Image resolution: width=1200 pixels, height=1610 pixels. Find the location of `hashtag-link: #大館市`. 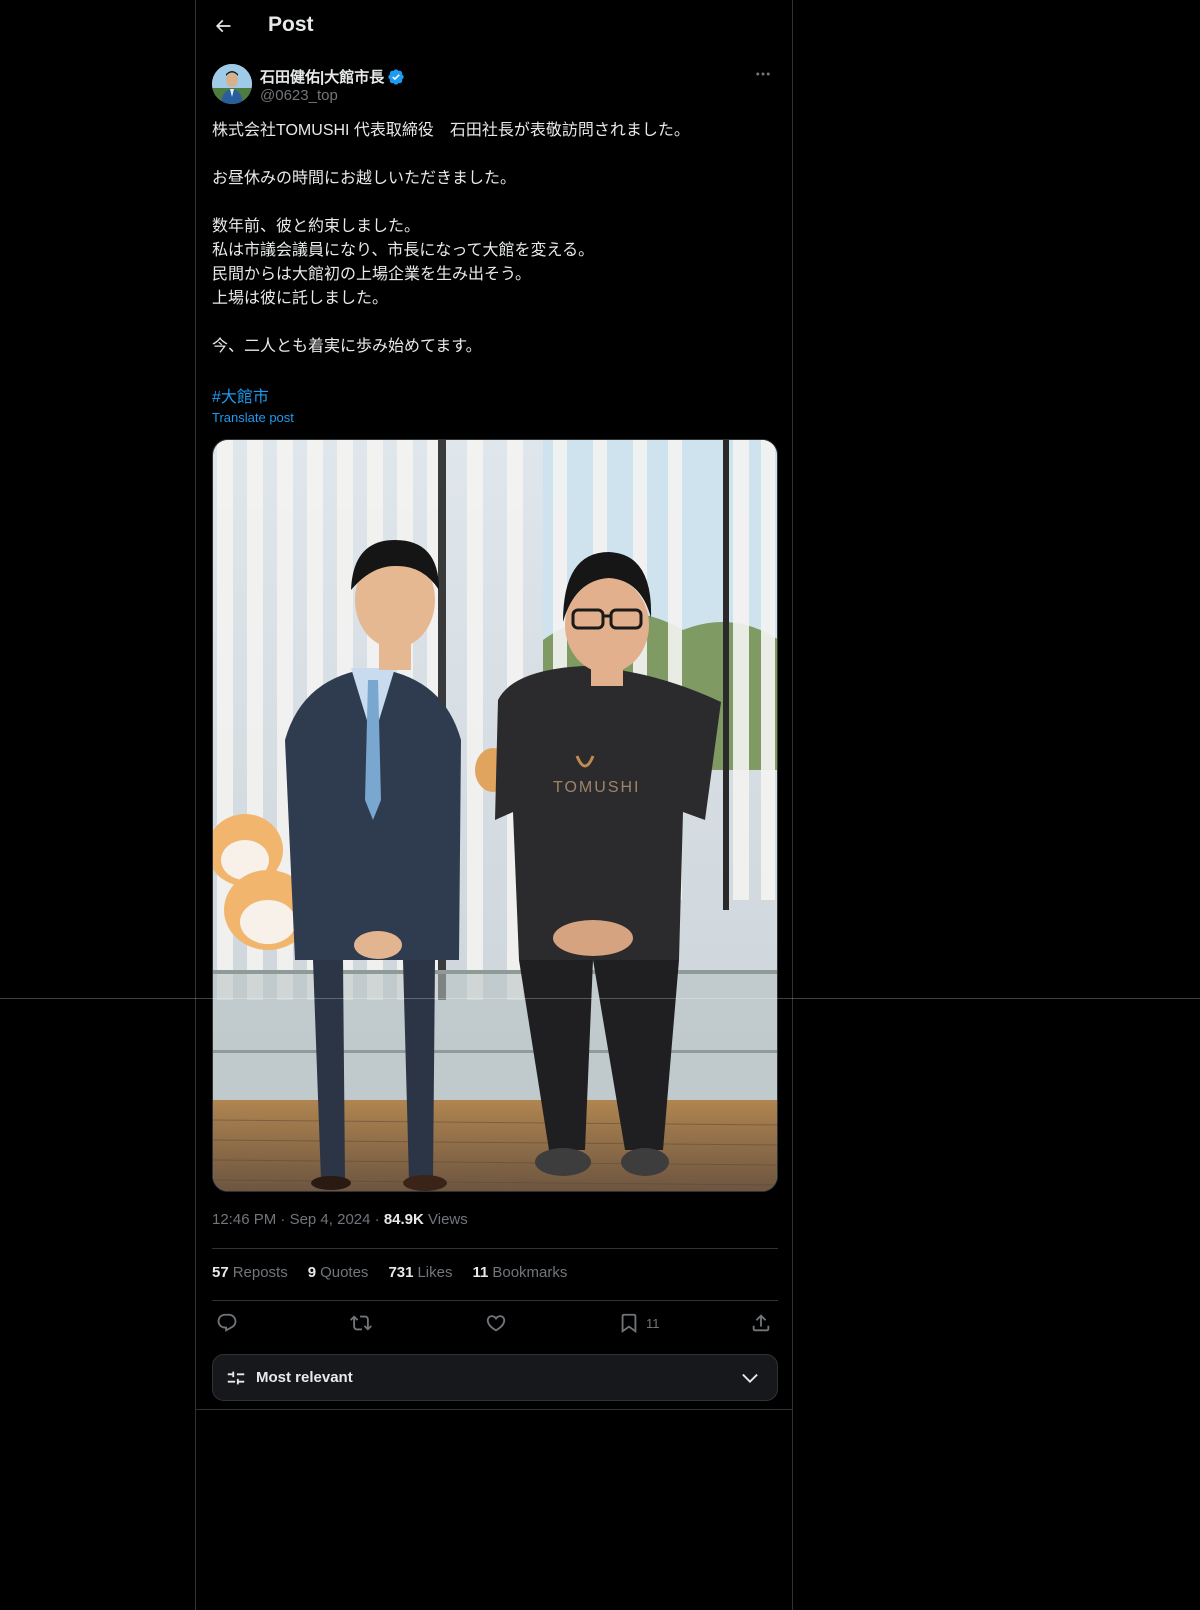

hashtag-link: #大館市 is located at coordinates (240, 395).